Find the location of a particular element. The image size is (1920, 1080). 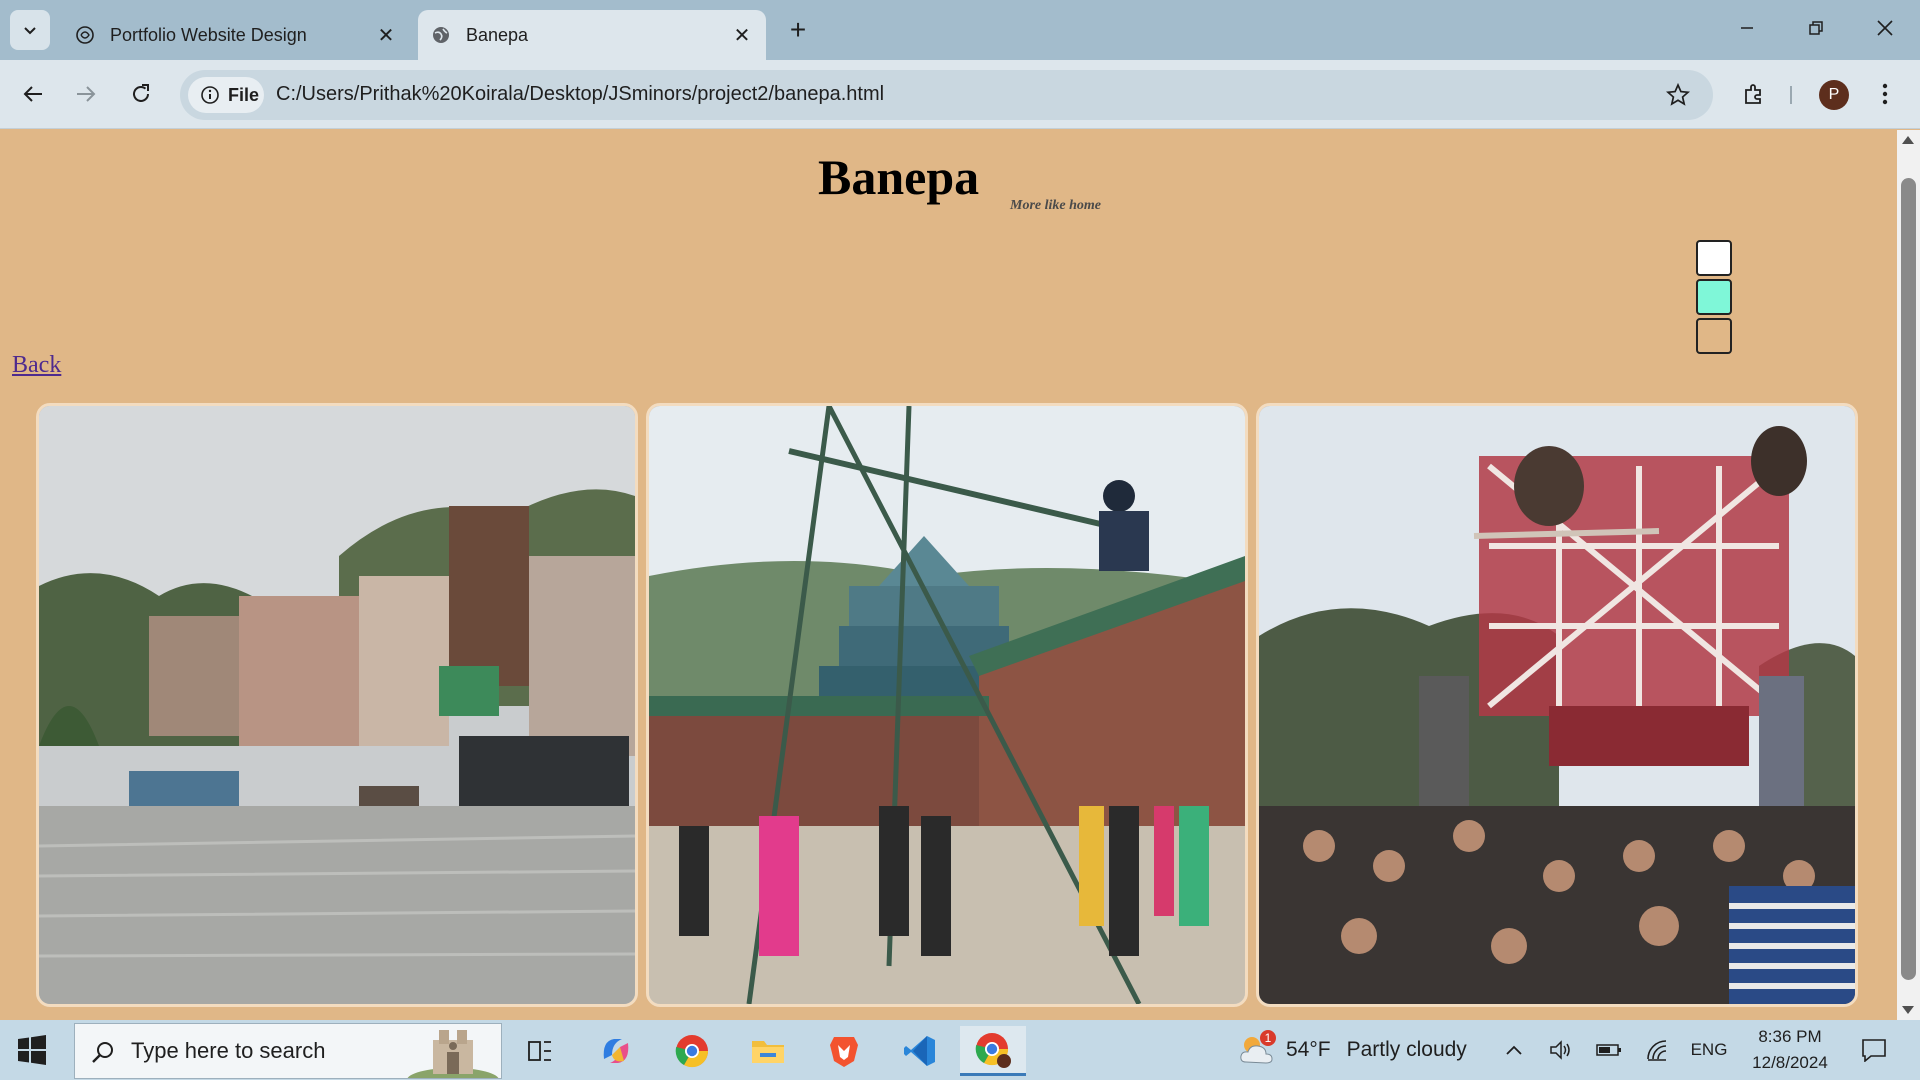

battery-button is located at coordinates (1609, 1050).